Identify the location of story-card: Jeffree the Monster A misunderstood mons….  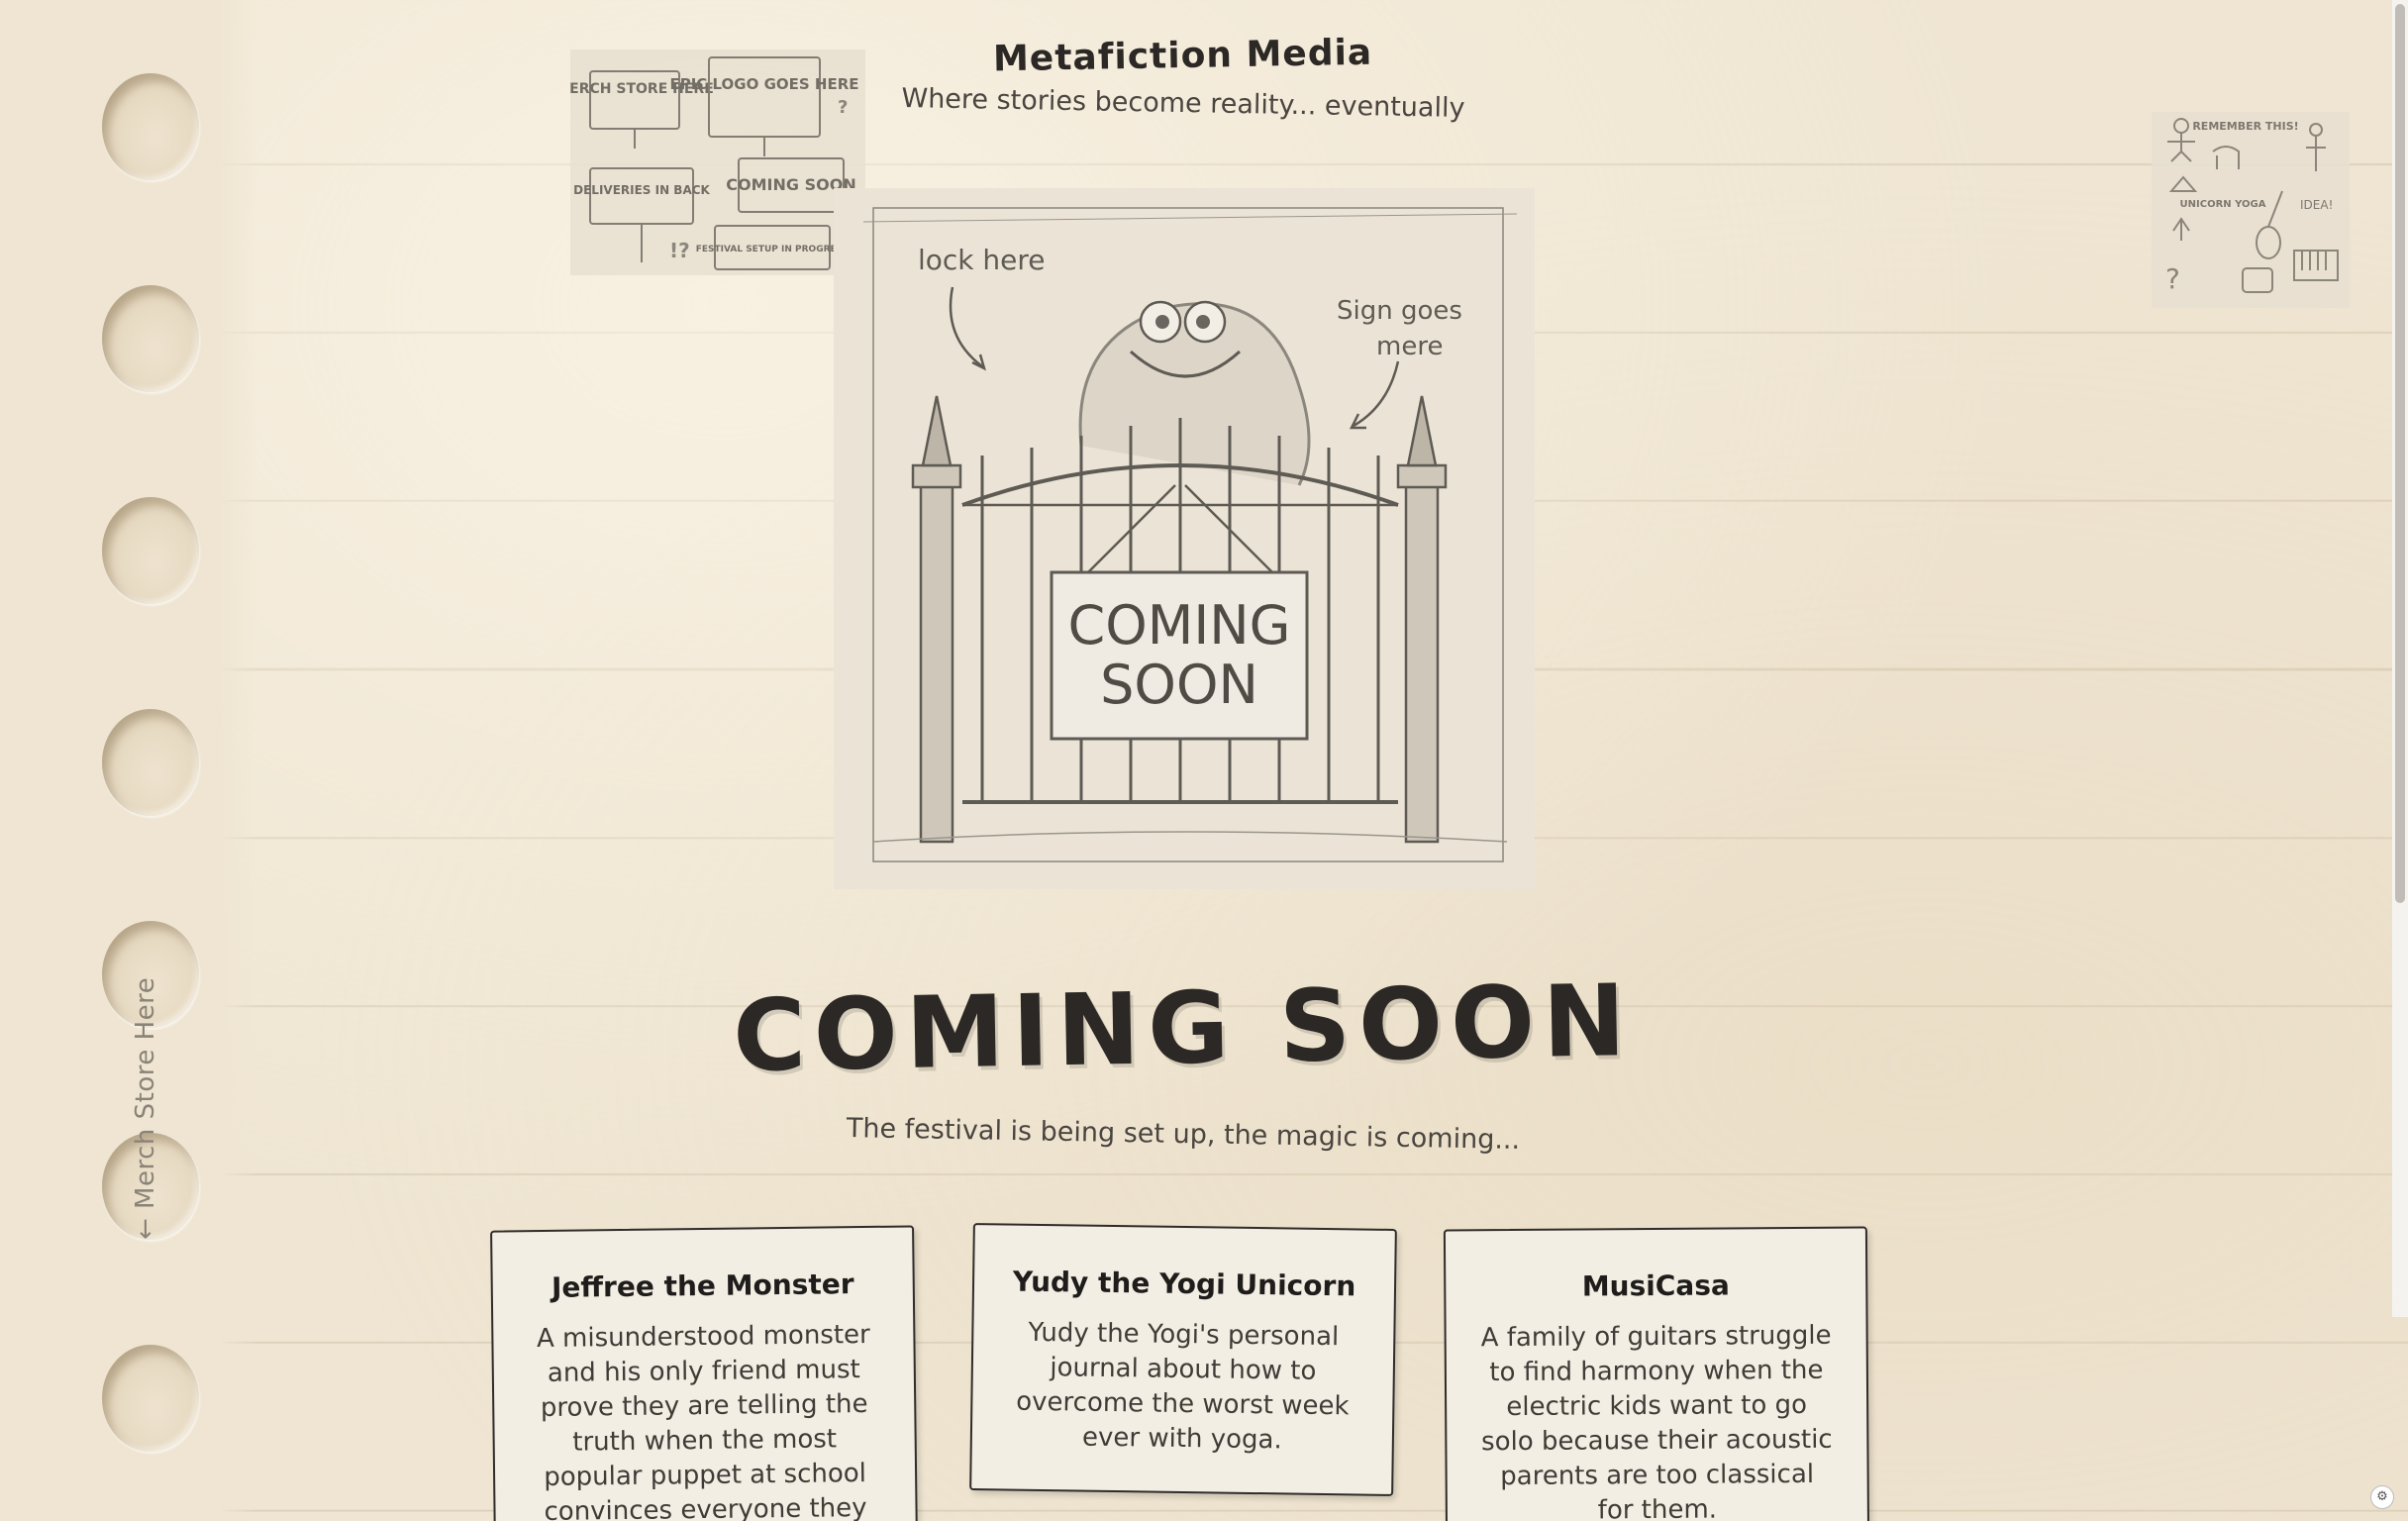
(704, 1373).